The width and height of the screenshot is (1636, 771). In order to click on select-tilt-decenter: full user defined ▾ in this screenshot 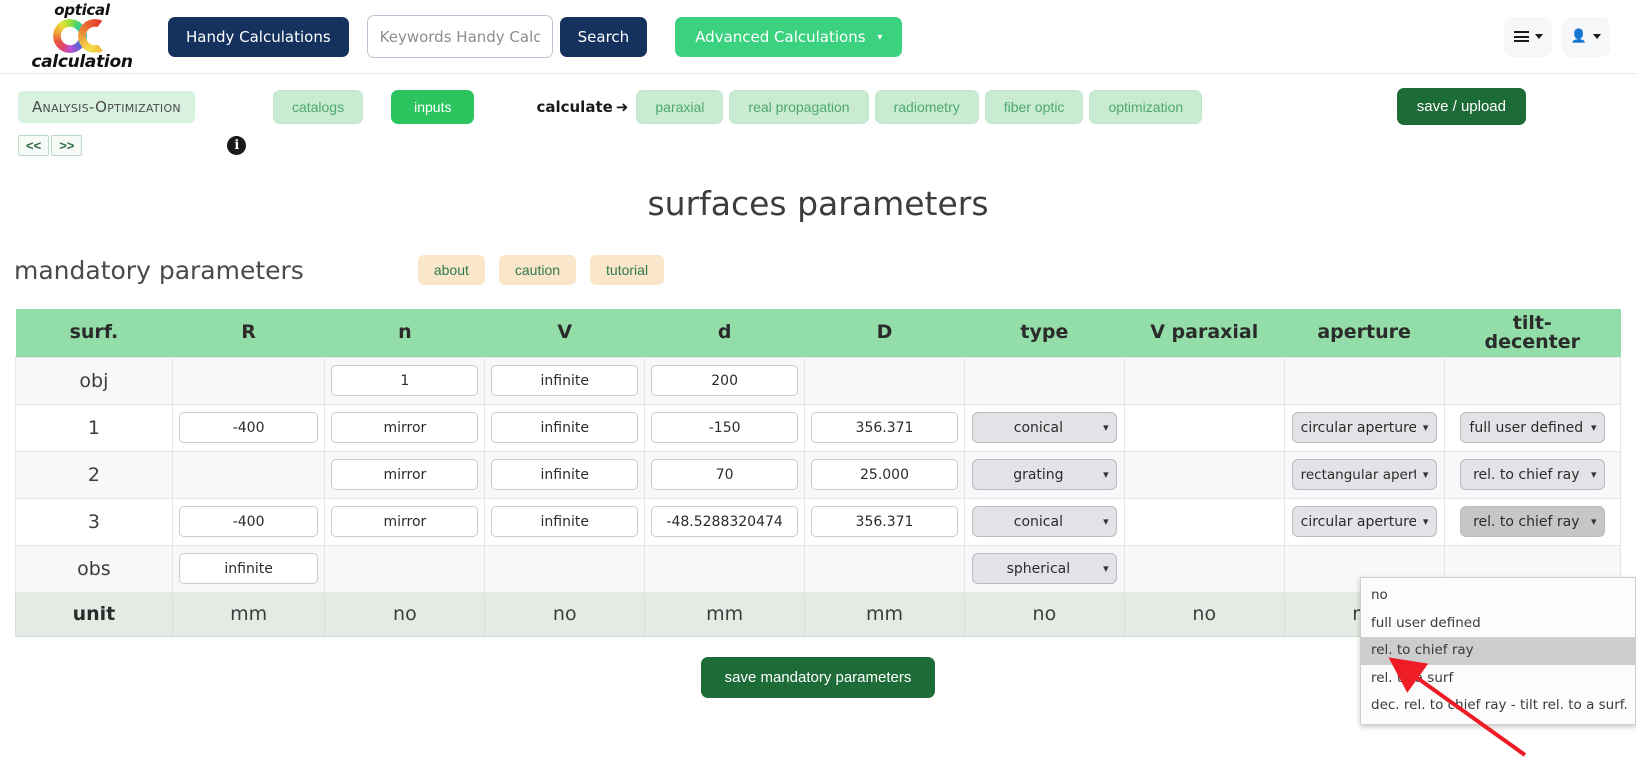, I will do `click(1532, 427)`.